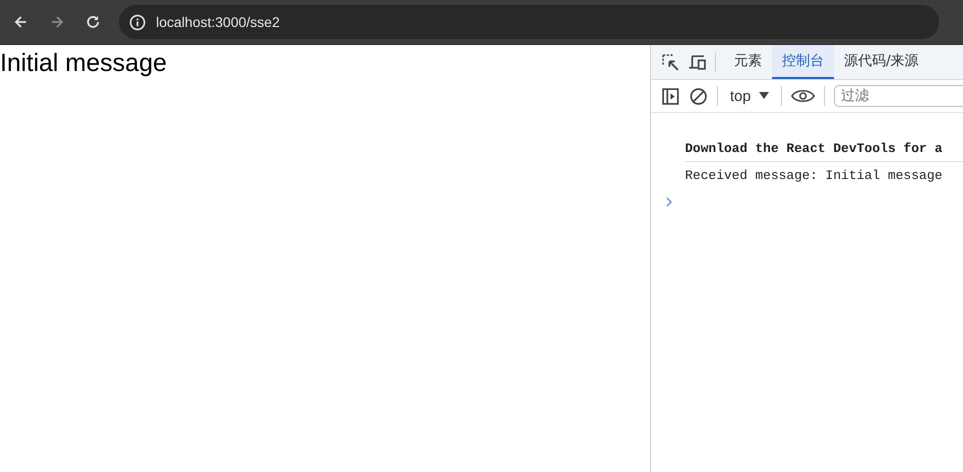 The height and width of the screenshot is (472, 963). I want to click on clear-console-icon, so click(698, 96).